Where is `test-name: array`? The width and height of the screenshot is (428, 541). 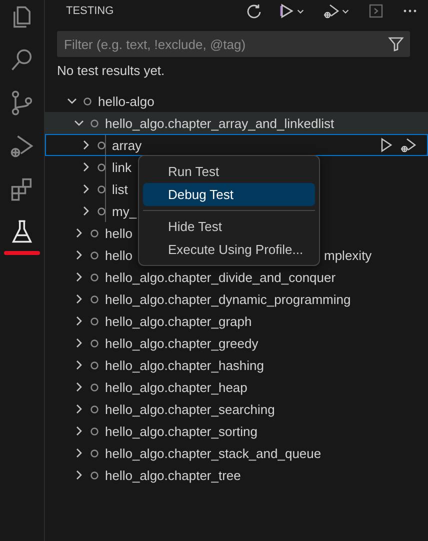
test-name: array is located at coordinates (127, 145).